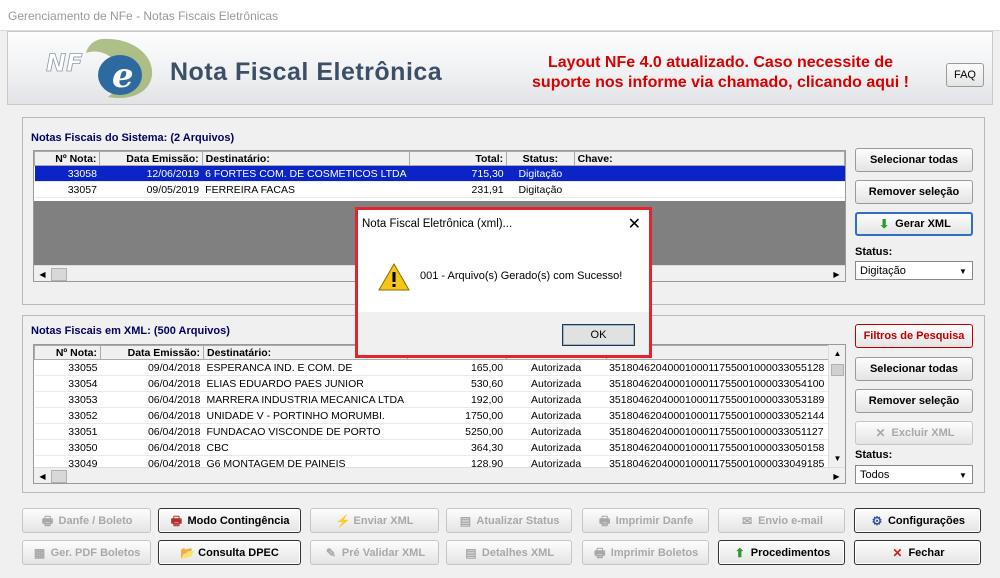  I want to click on consult-dpec-button: 📂 Consulta DPEC, so click(229, 552).